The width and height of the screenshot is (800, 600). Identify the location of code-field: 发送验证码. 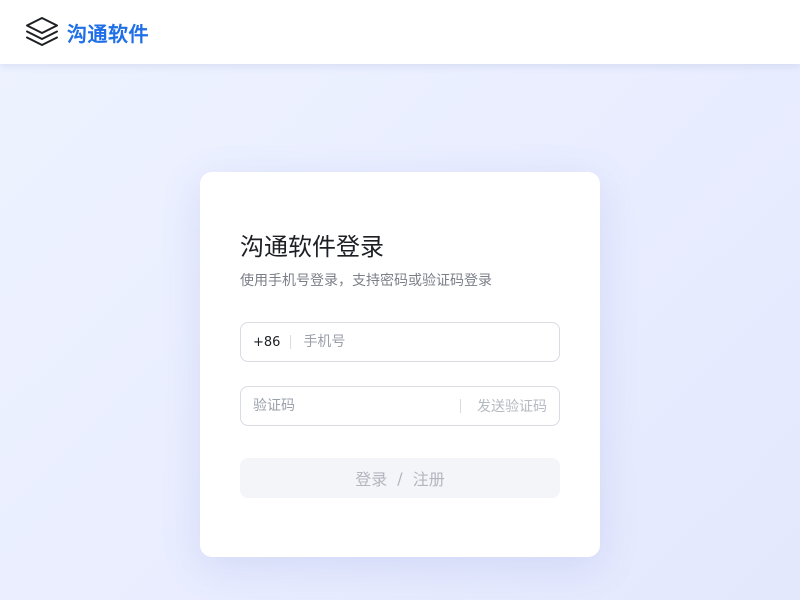
(400, 406).